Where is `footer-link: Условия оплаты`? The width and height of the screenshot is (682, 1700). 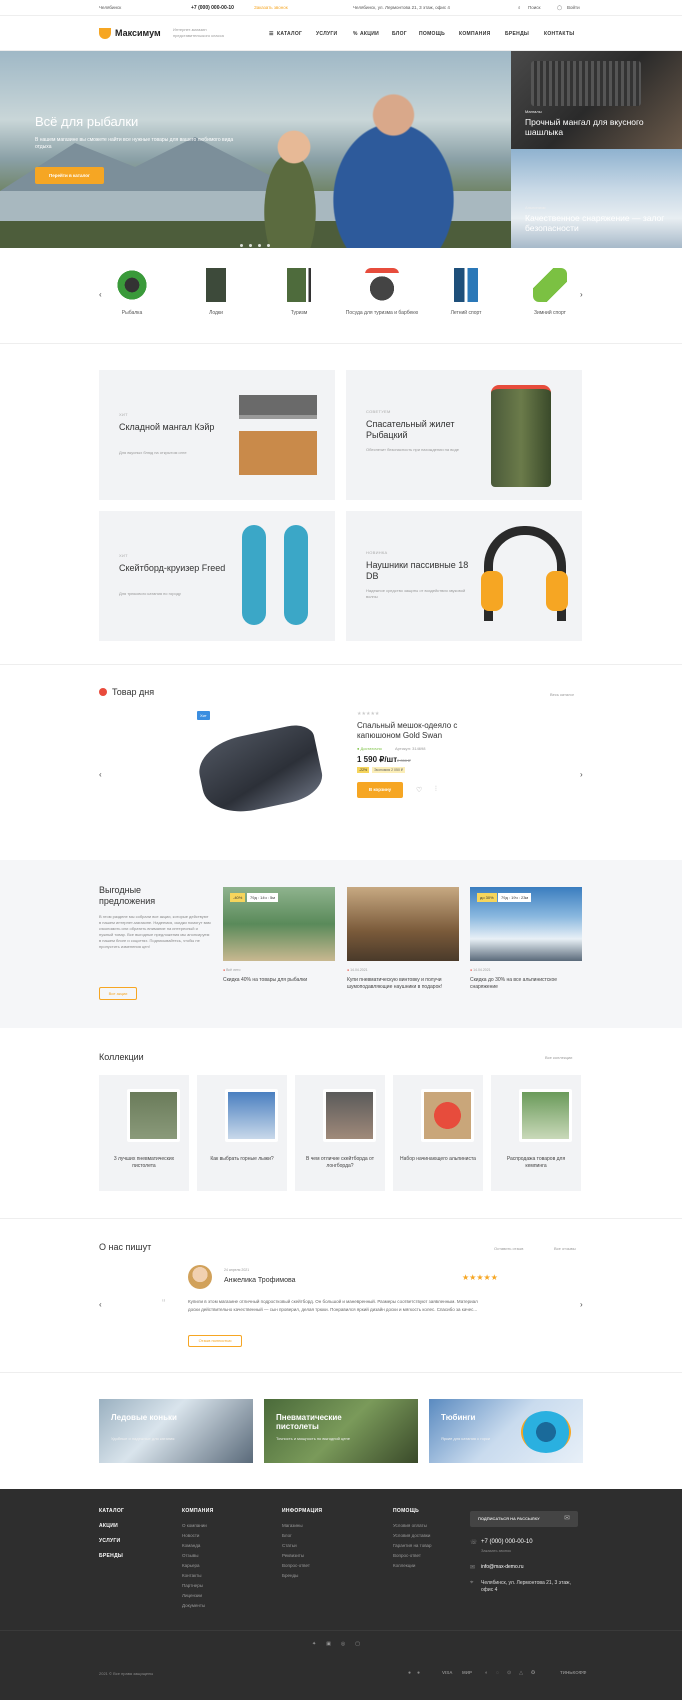
footer-link: Условия оплаты is located at coordinates (410, 1525).